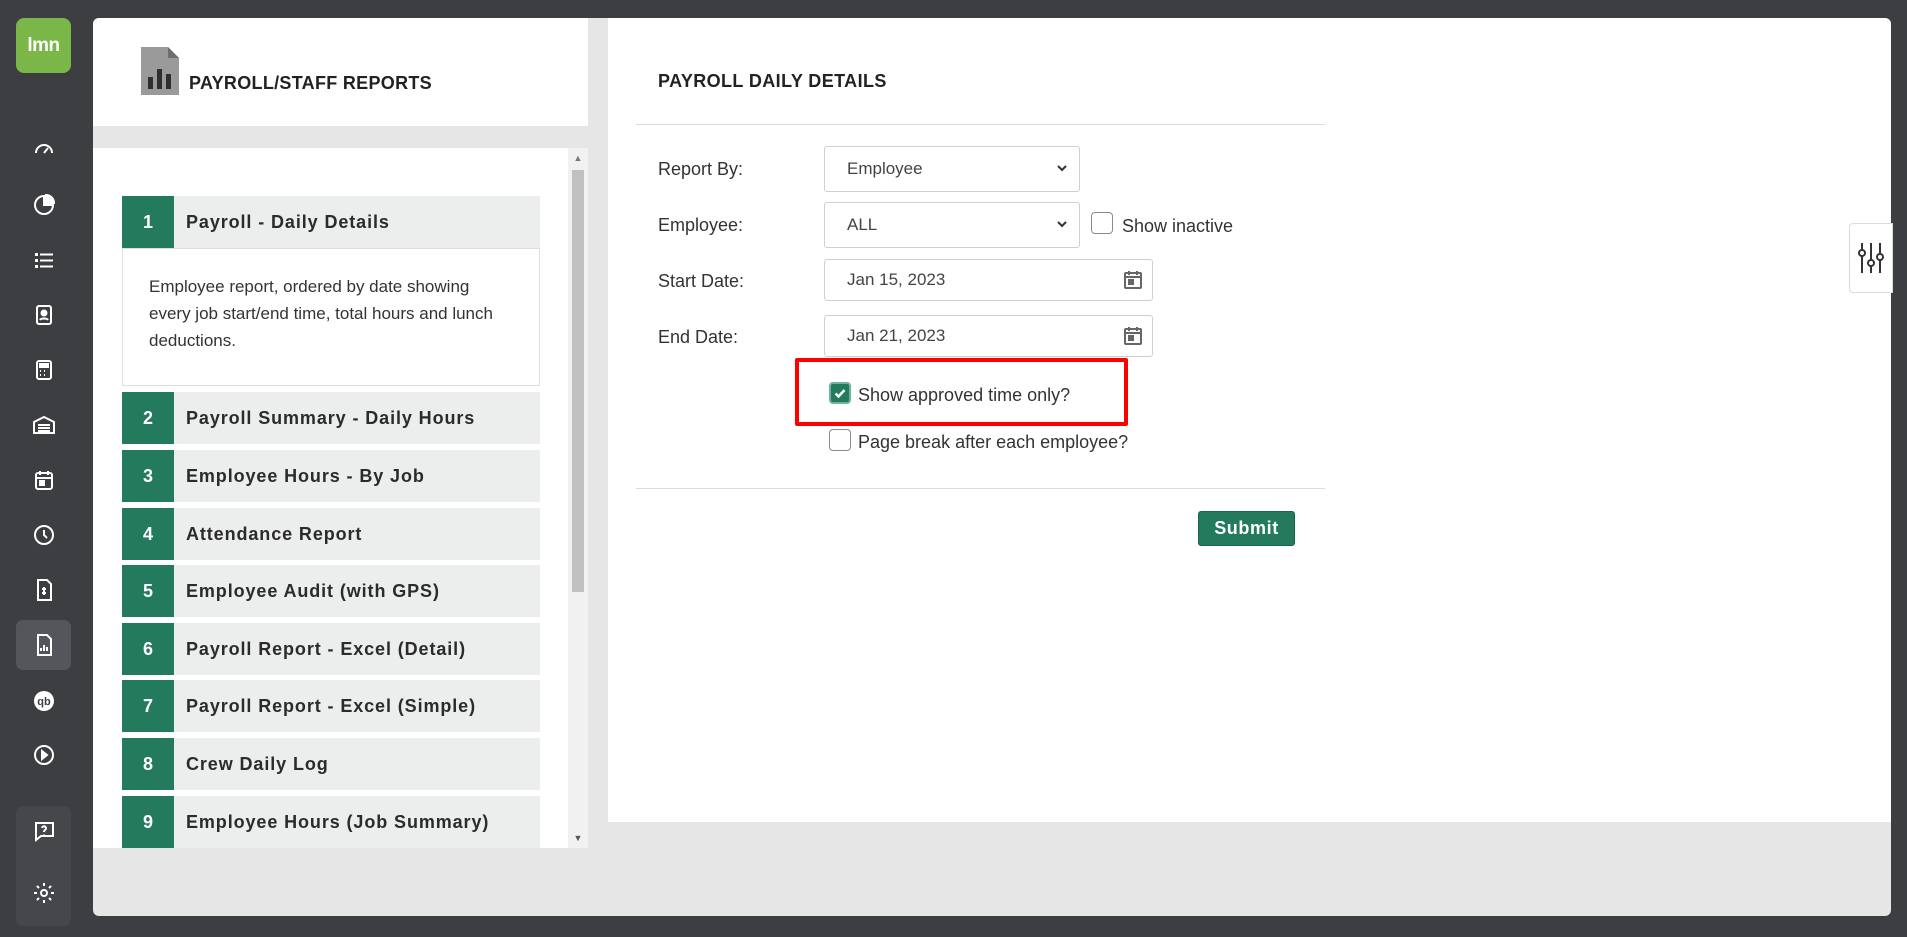  Describe the element at coordinates (43, 866) in the screenshot. I see `nav-bottom-group` at that location.